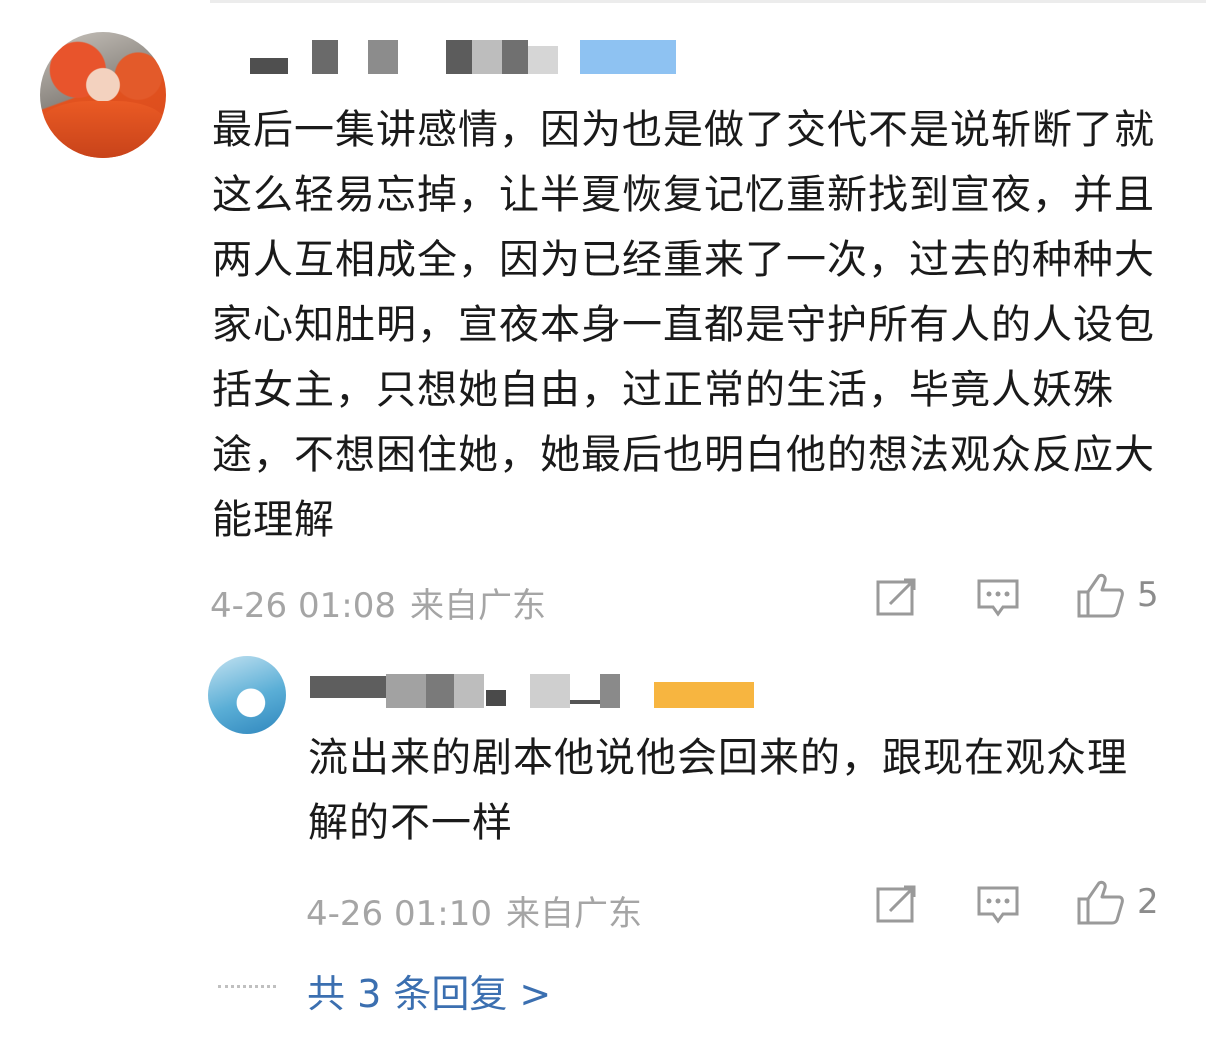  I want to click on divider, so click(708, 1).